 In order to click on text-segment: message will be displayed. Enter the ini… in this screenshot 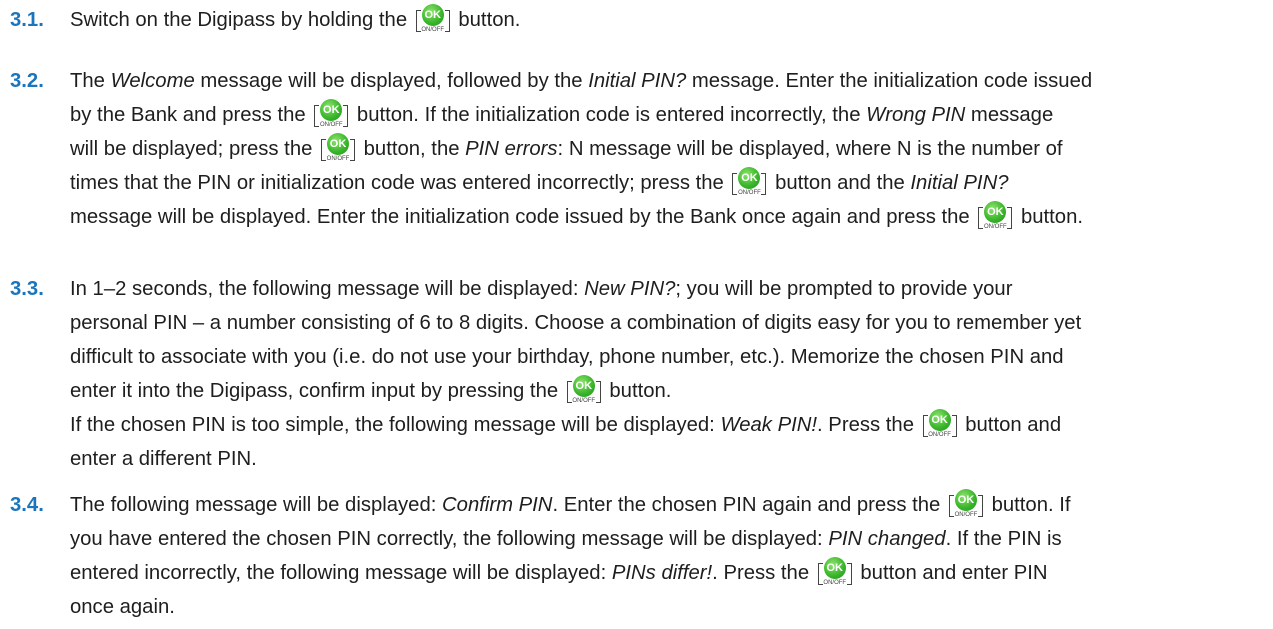, I will do `click(523, 217)`.